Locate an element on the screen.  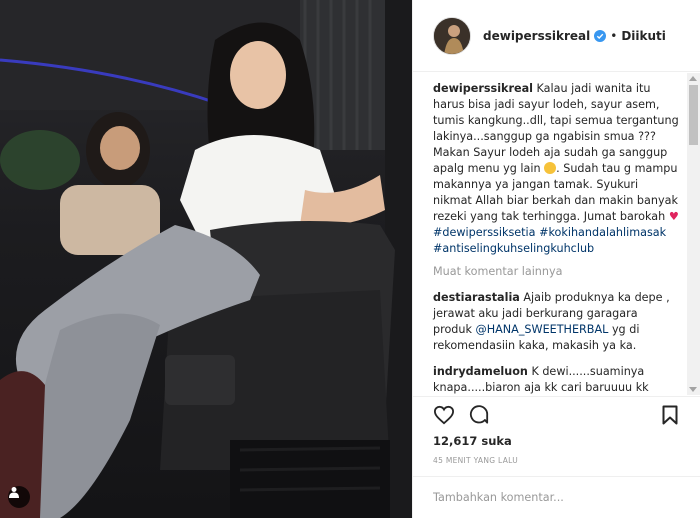
comment-username: indrydameluon is located at coordinates (480, 371).